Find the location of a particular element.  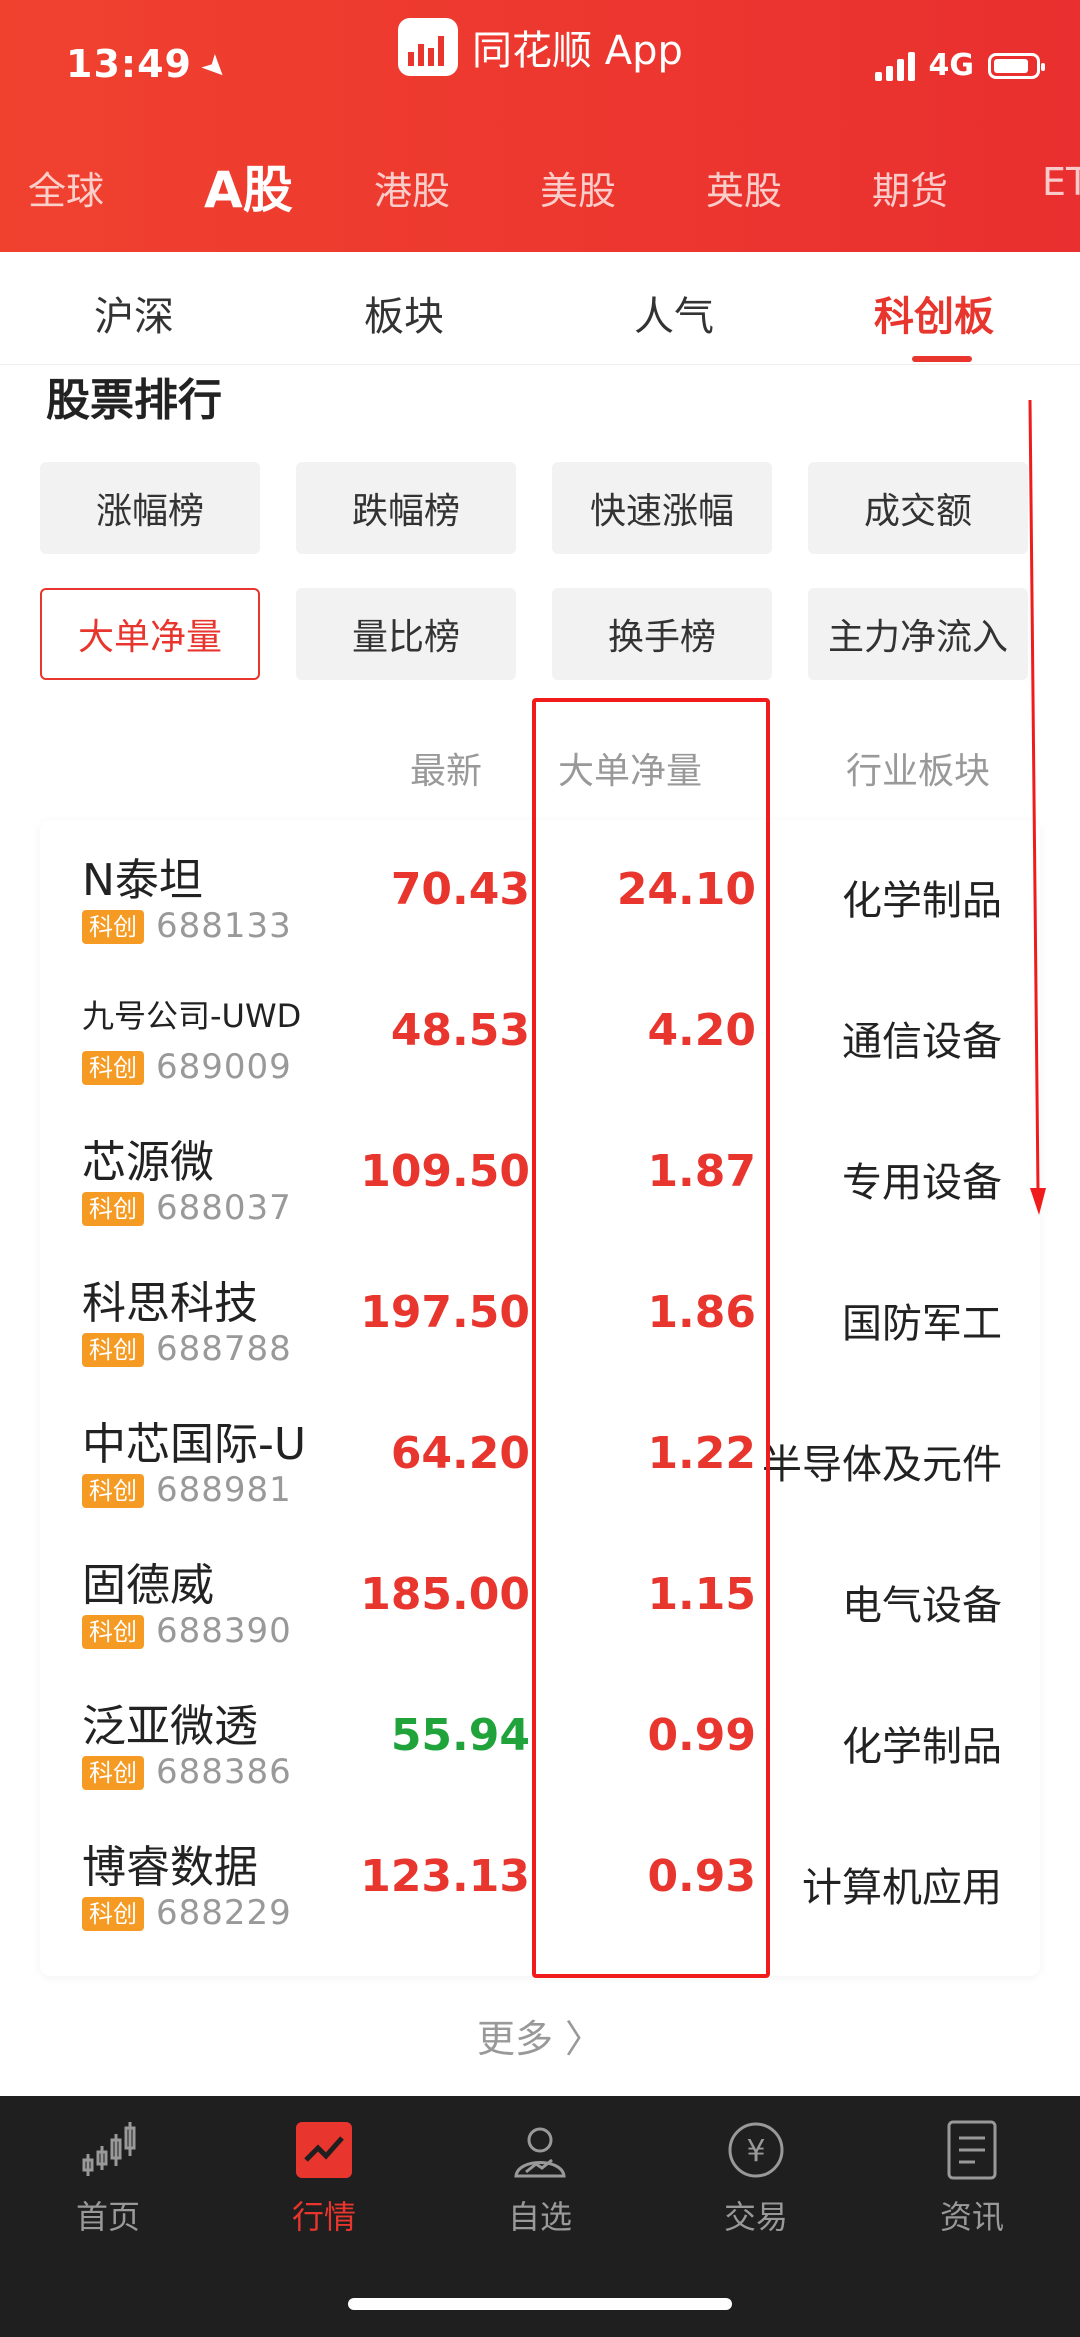

col-header-latest: 最新 is located at coordinates (446, 768).